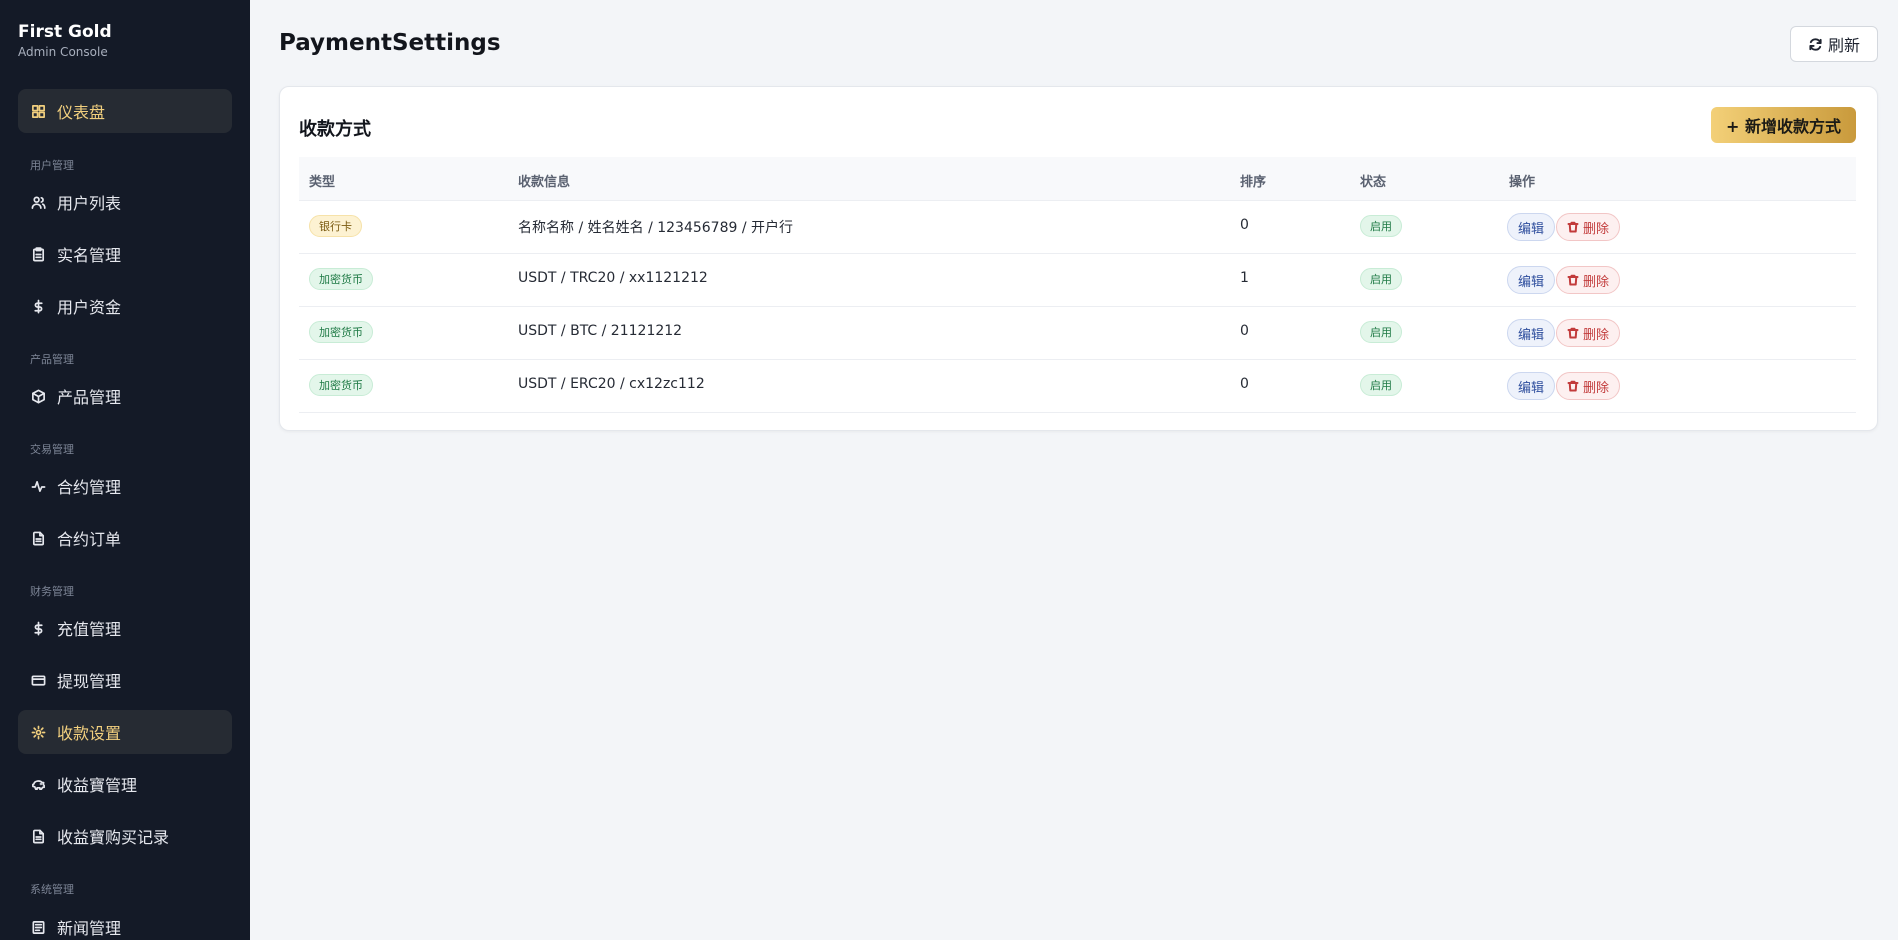 The image size is (1898, 940). What do you see at coordinates (38, 784) in the screenshot?
I see `piggy-bank-icon` at bounding box center [38, 784].